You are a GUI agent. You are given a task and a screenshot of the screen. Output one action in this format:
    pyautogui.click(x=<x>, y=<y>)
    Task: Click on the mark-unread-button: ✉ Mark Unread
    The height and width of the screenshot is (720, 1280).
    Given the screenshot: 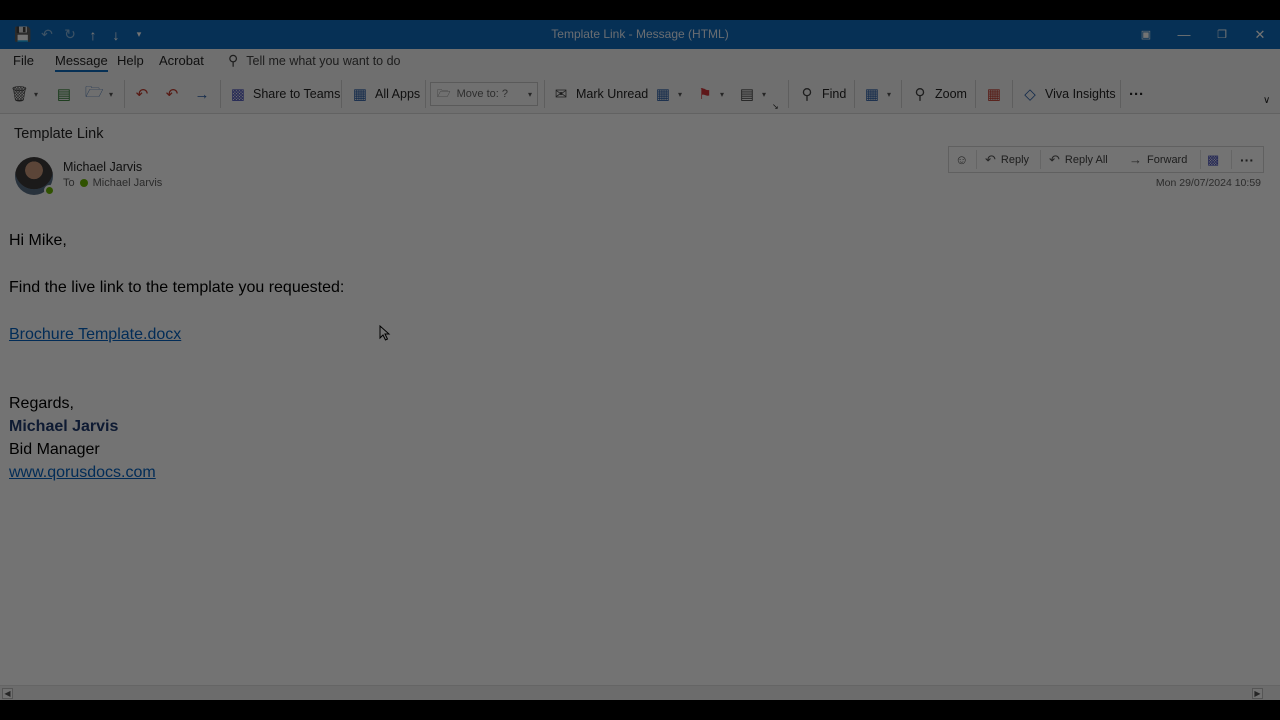 What is the action you would take?
    pyautogui.click(x=600, y=94)
    